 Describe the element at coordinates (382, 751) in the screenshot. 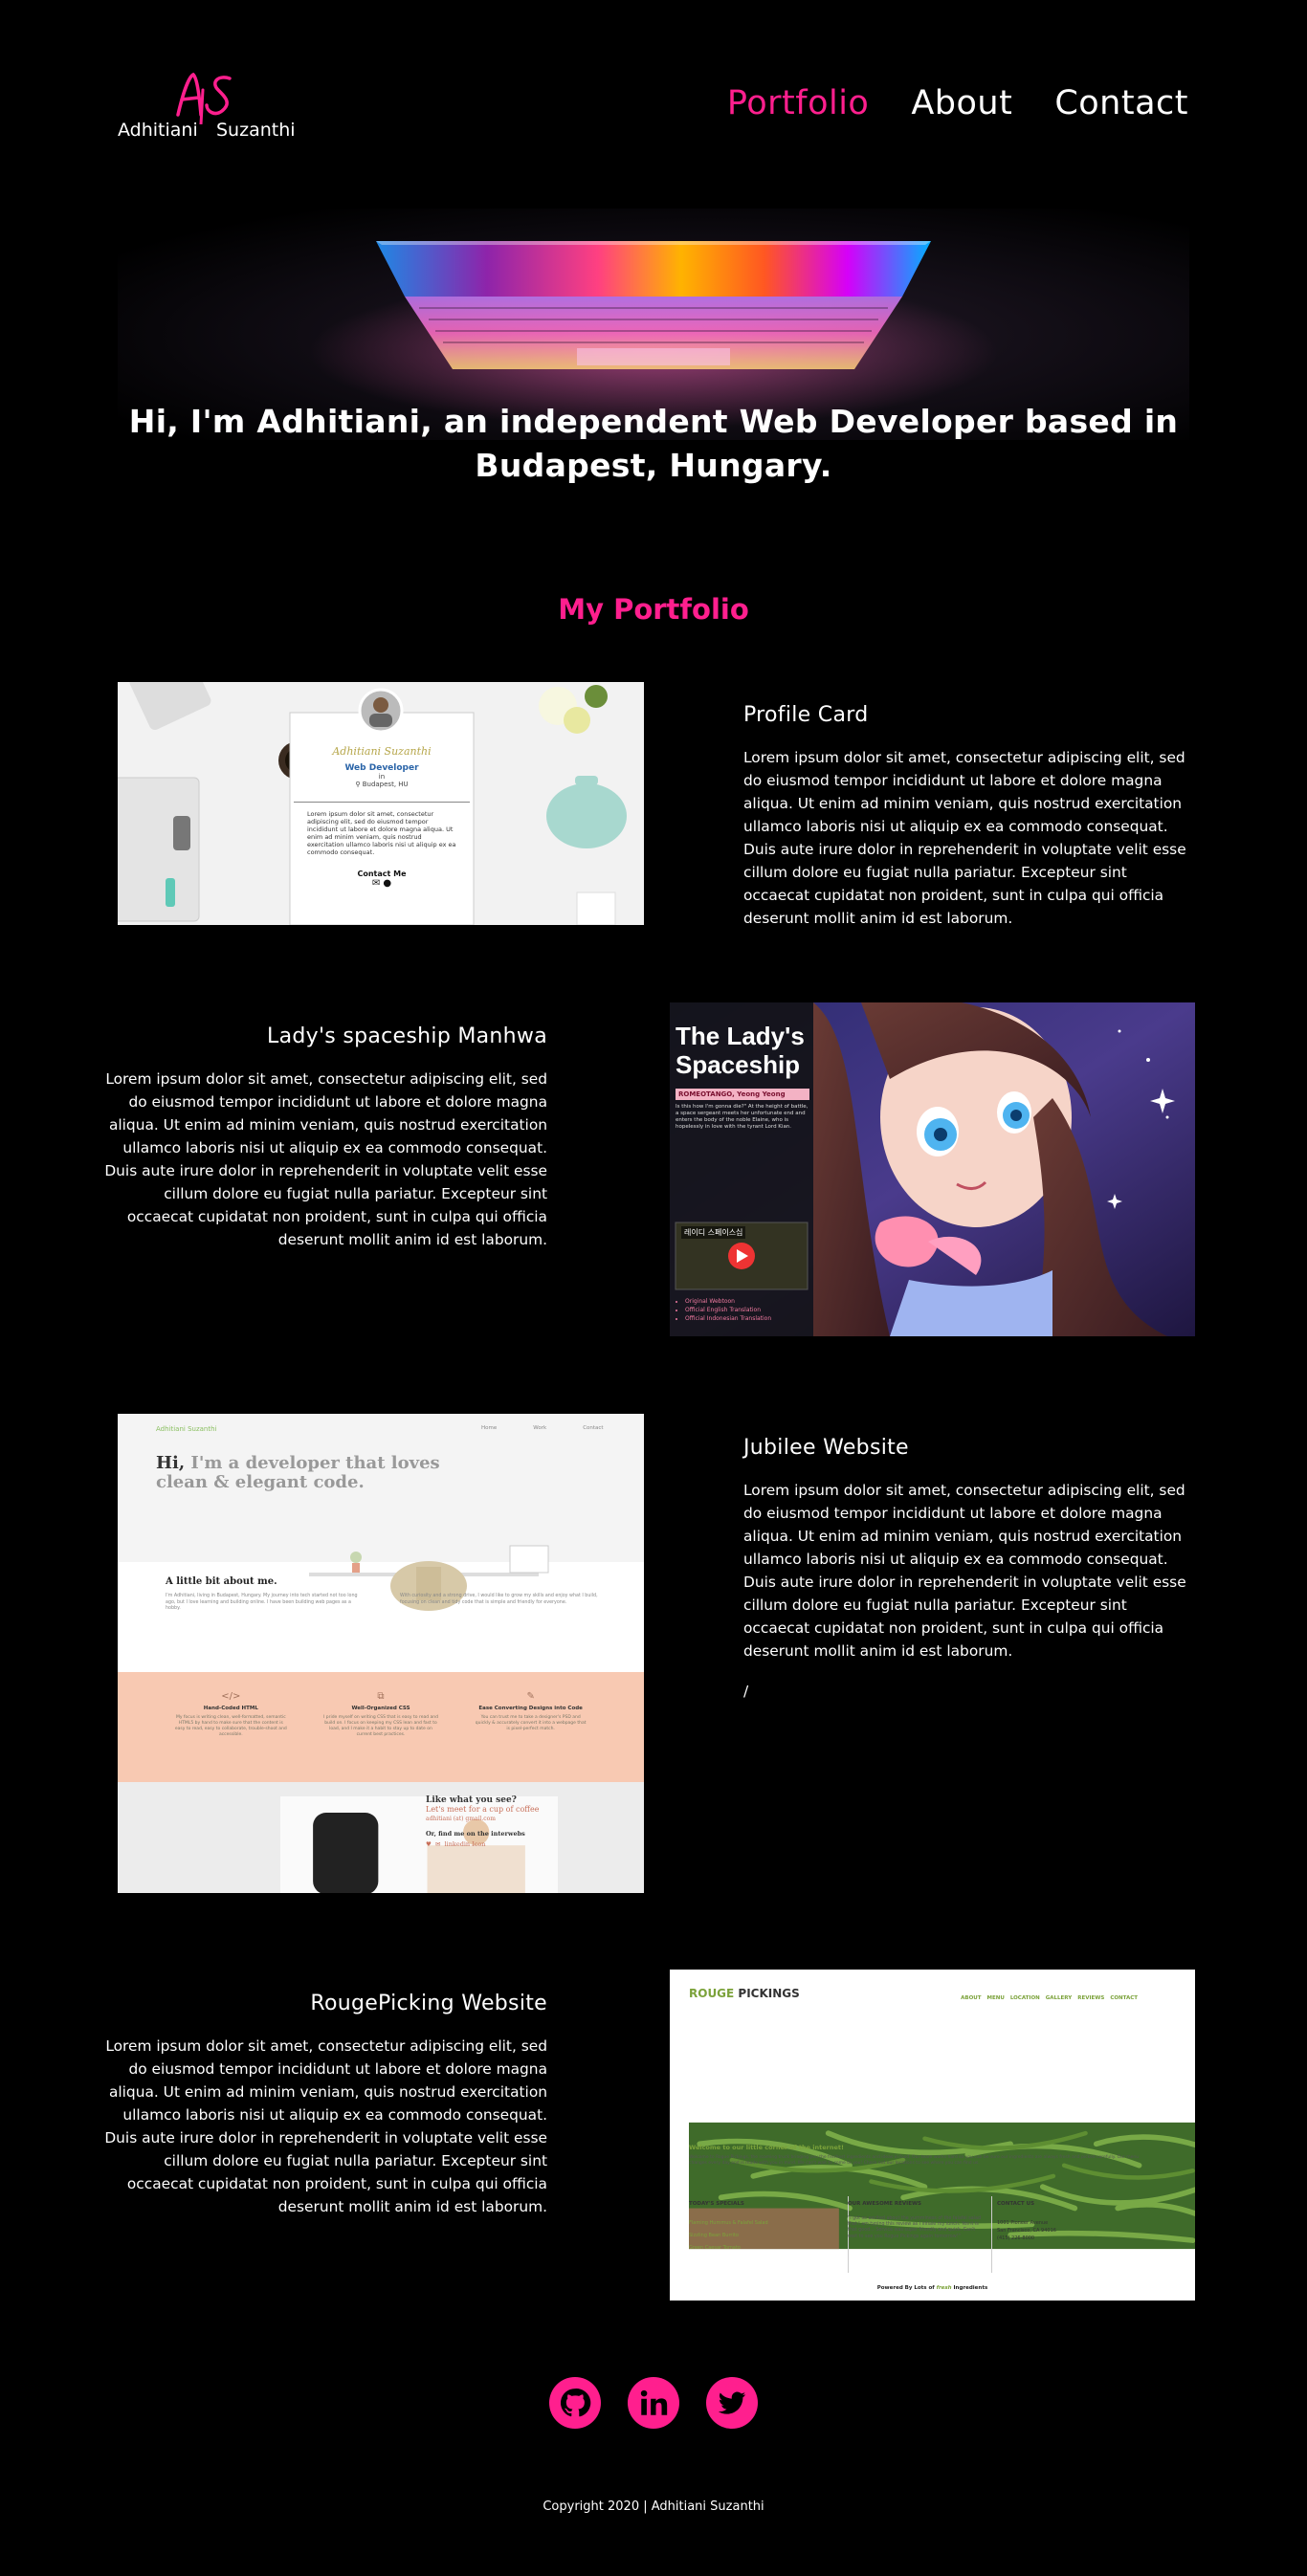

I see `card-name: Adhitiani Suzanthi` at that location.